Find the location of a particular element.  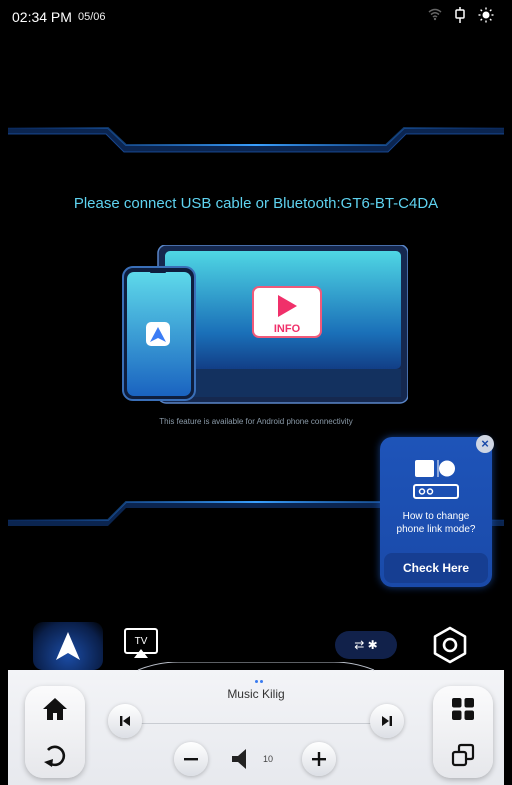

wifi-icon is located at coordinates (435, 14).